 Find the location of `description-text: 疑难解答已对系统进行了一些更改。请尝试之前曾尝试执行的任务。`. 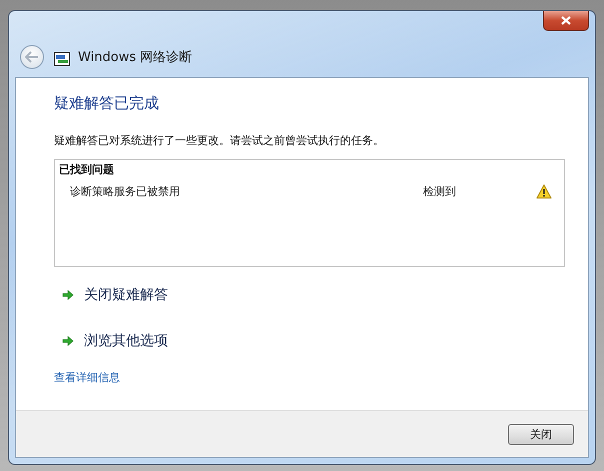

description-text: 疑难解答已对系统进行了一些更改。请尝试之前曾尝试执行的任务。 is located at coordinates (219, 140).